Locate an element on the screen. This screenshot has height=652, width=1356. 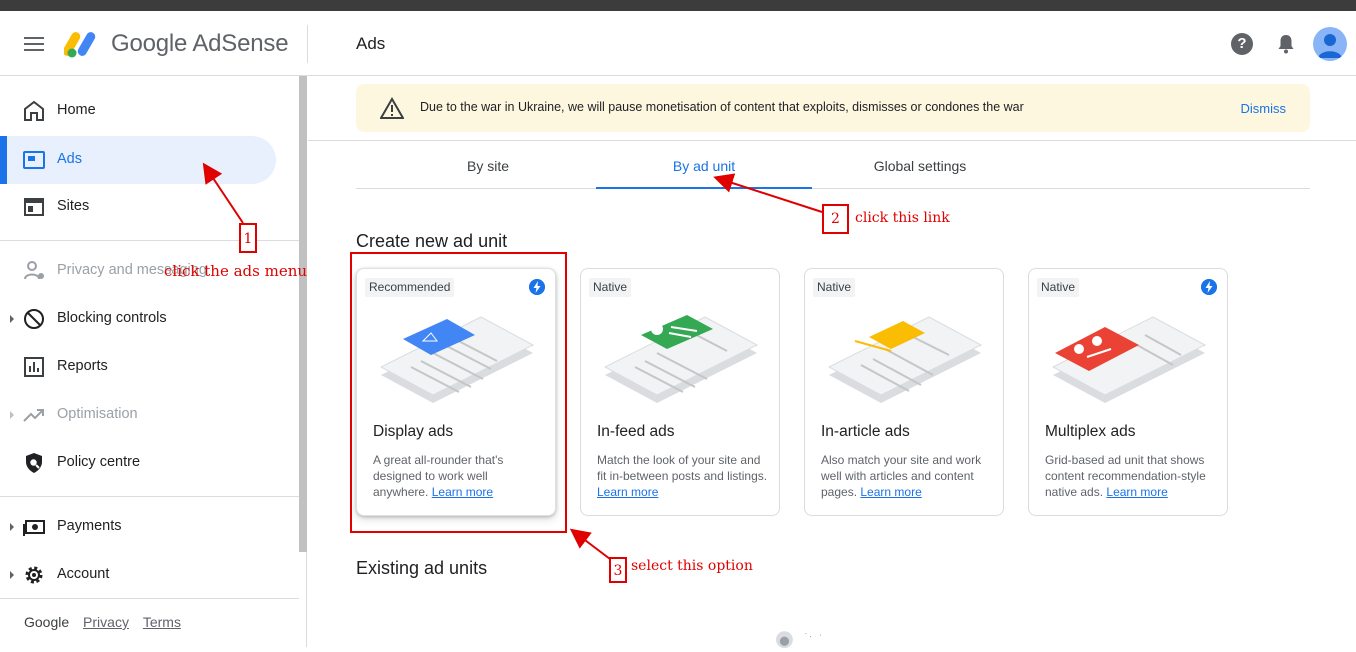
hamburger-menu-icon is located at coordinates (34, 43).